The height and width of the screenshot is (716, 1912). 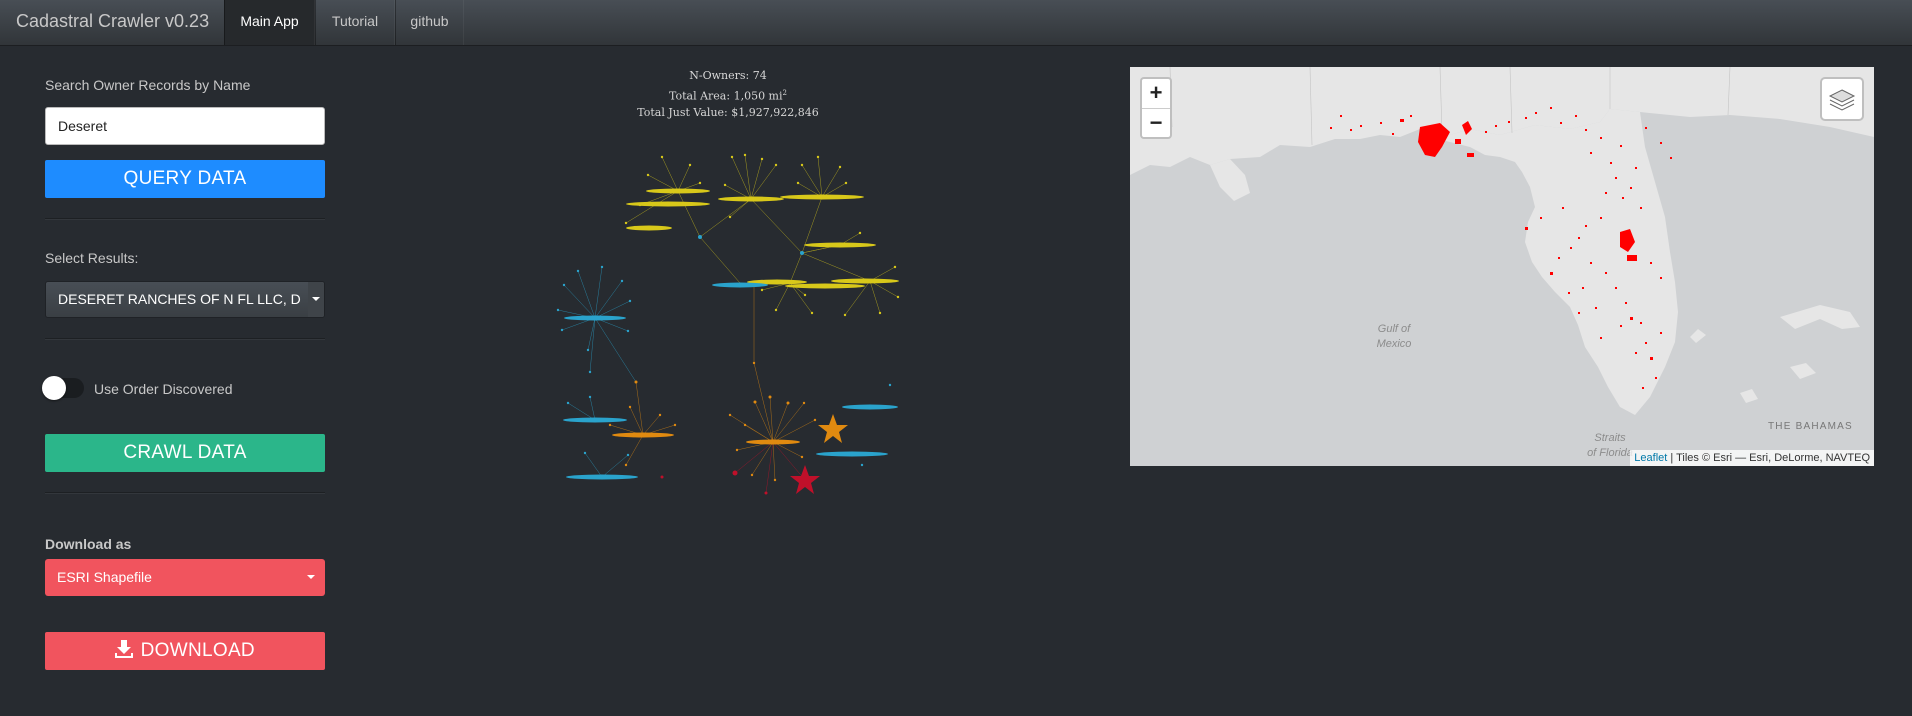 What do you see at coordinates (728, 112) in the screenshot?
I see `total-value-text: Total Just Value: $1,927,922,846` at bounding box center [728, 112].